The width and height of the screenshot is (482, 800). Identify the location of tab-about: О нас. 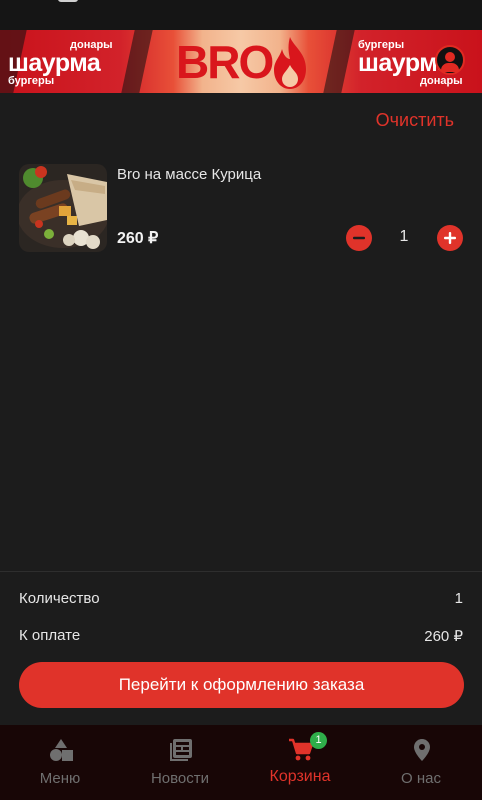
(421, 762).